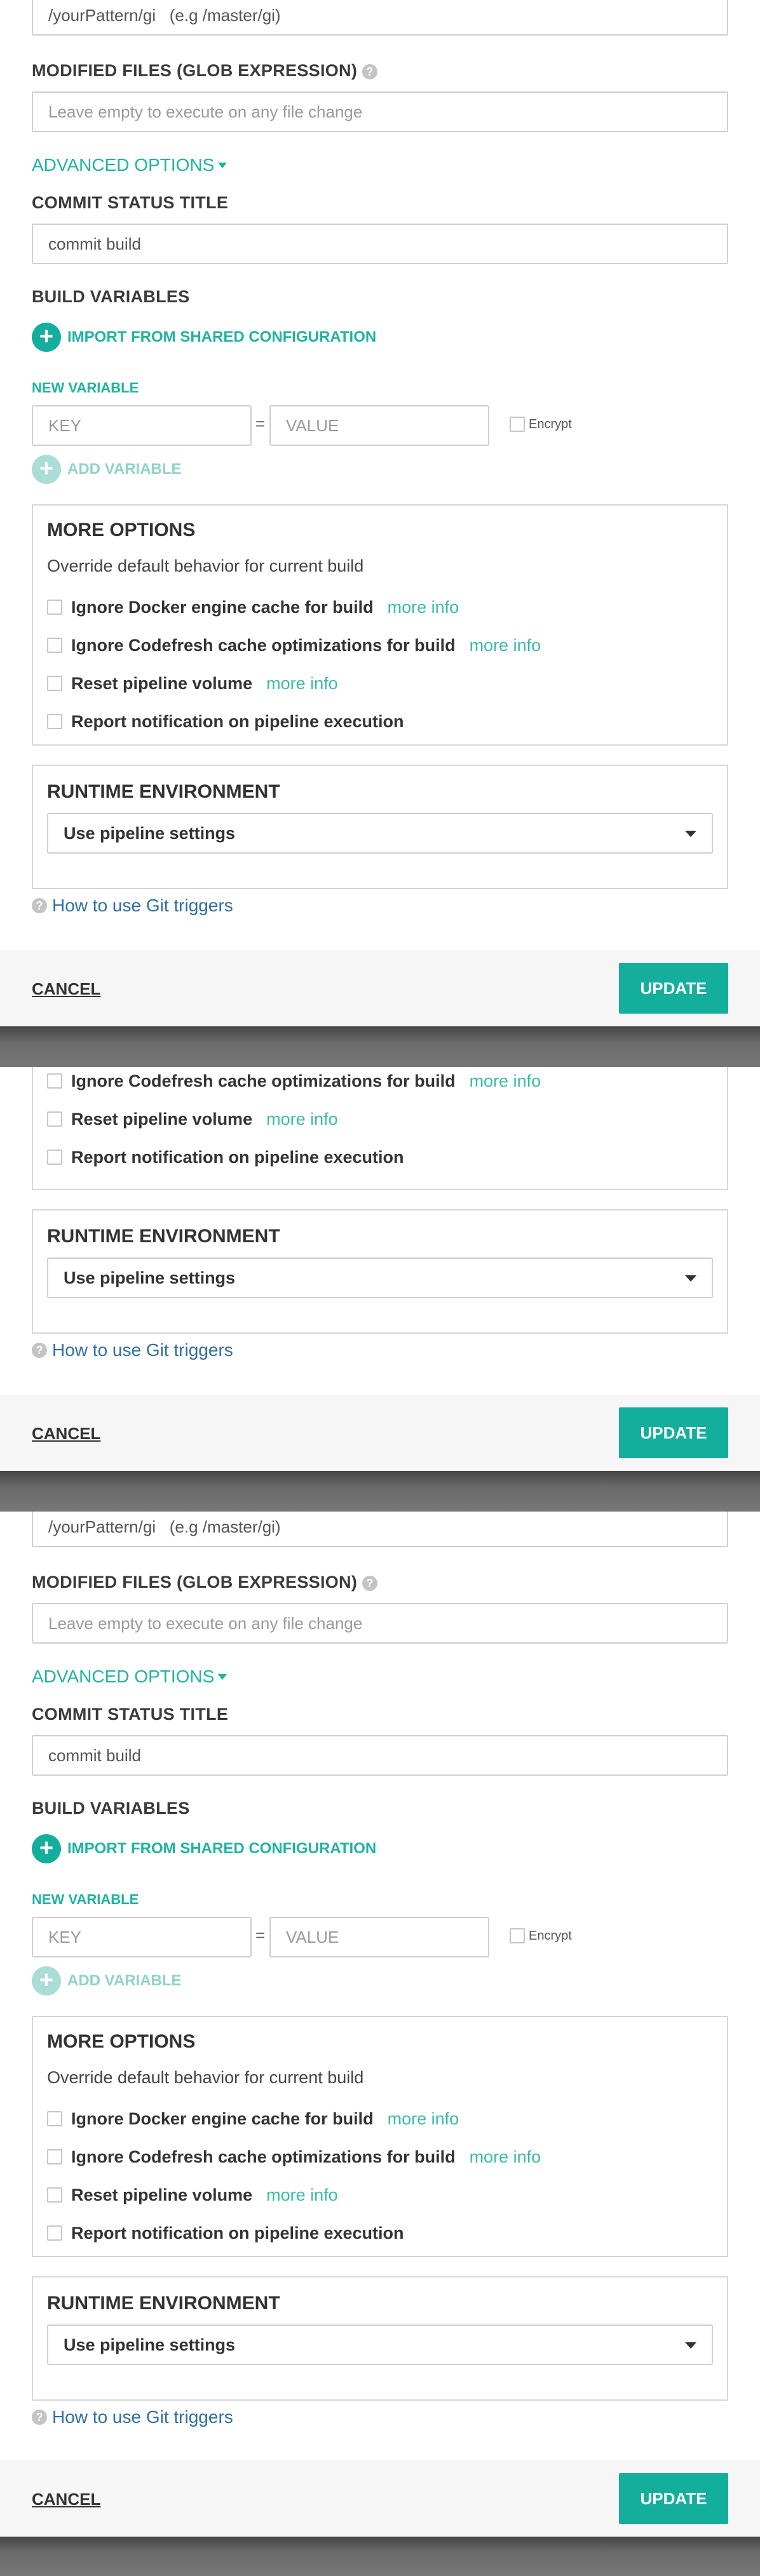 The width and height of the screenshot is (760, 2576). Describe the element at coordinates (102, 1526) in the screenshot. I see `branch-value: /yourPattern/gi` at that location.